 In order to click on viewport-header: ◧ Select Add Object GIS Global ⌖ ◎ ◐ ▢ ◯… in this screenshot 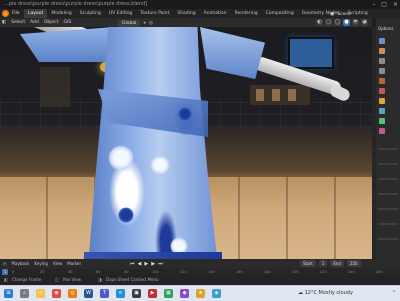, I will do `click(186, 22)`.